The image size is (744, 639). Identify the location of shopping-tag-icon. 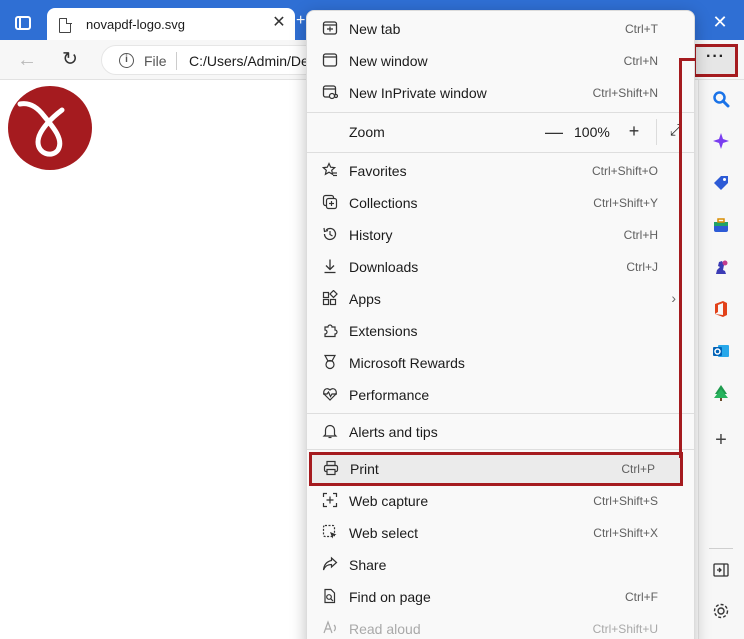
(721, 186).